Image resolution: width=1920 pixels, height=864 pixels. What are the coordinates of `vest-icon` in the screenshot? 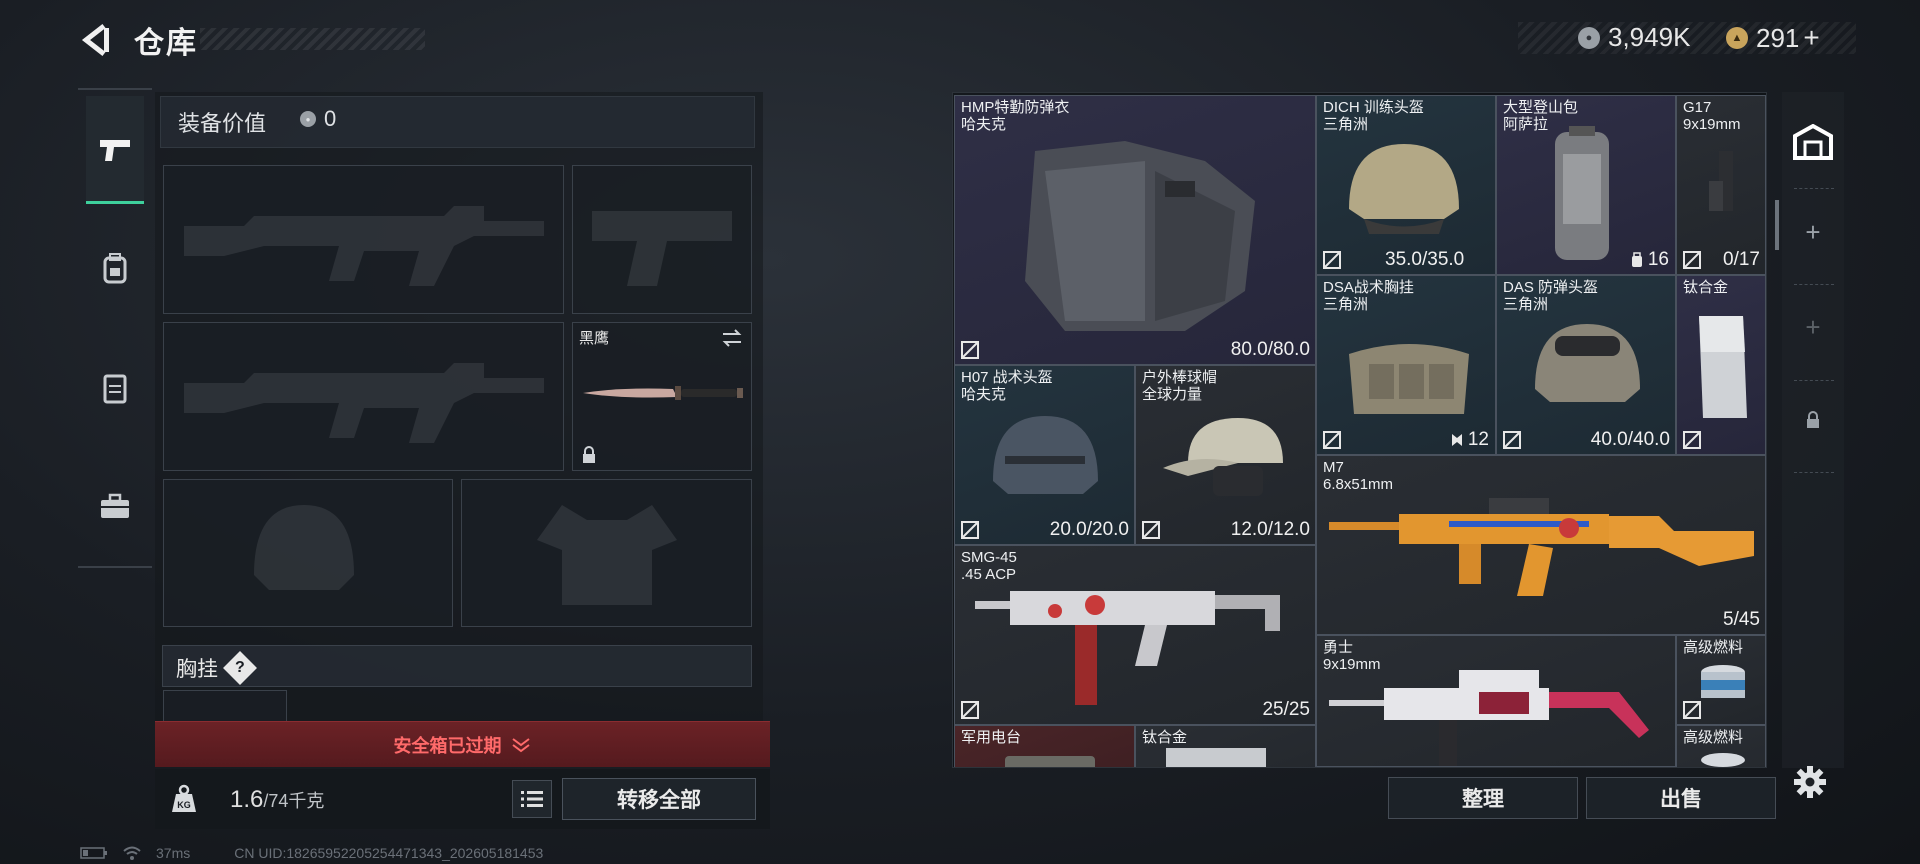 It's located at (115, 389).